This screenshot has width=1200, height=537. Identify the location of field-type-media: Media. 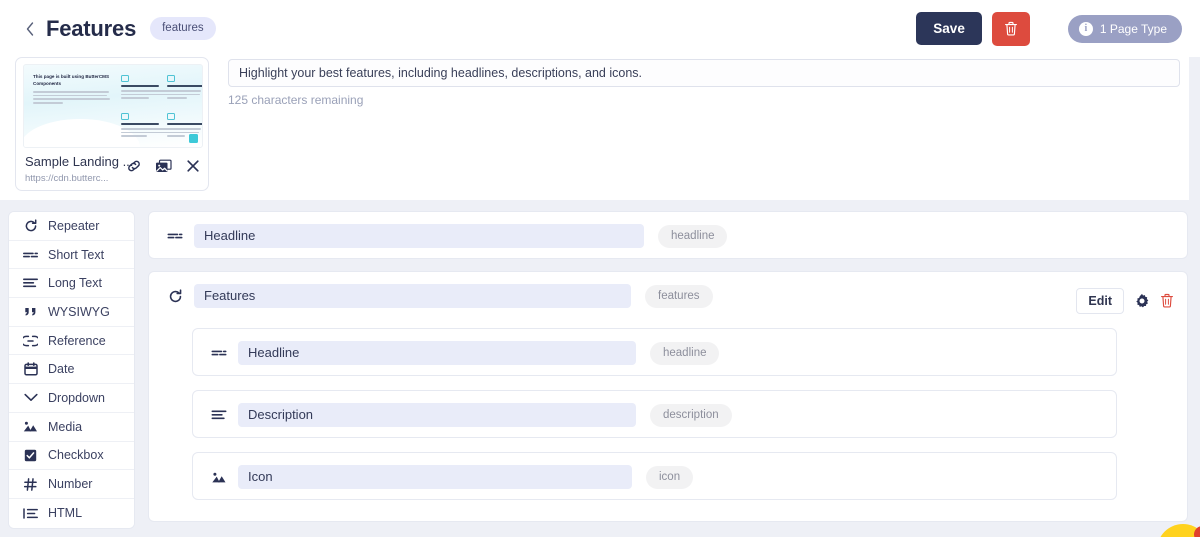
(71, 427).